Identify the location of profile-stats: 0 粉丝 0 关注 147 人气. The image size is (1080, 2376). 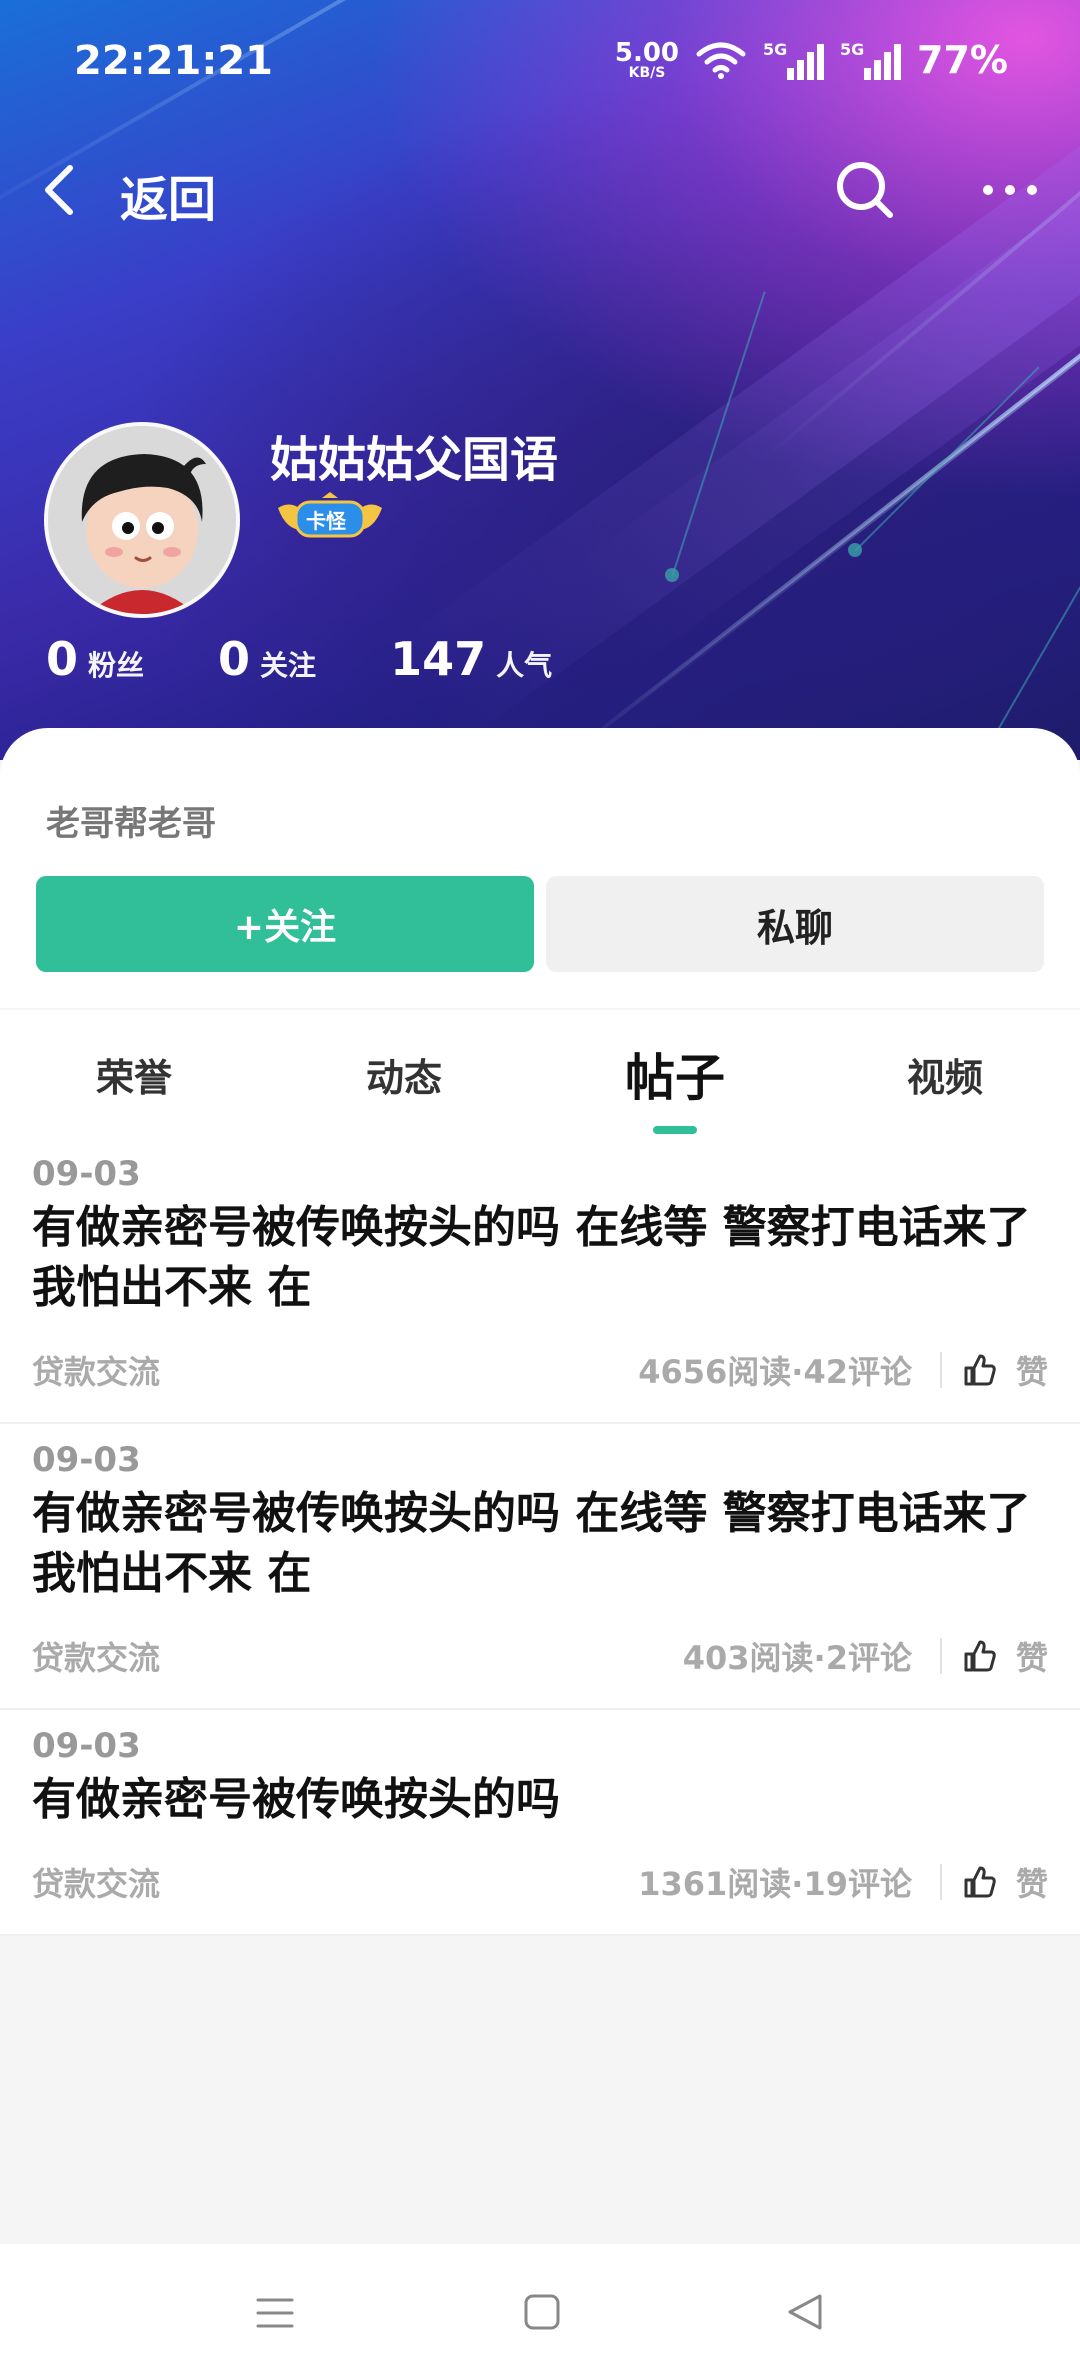
(336, 659).